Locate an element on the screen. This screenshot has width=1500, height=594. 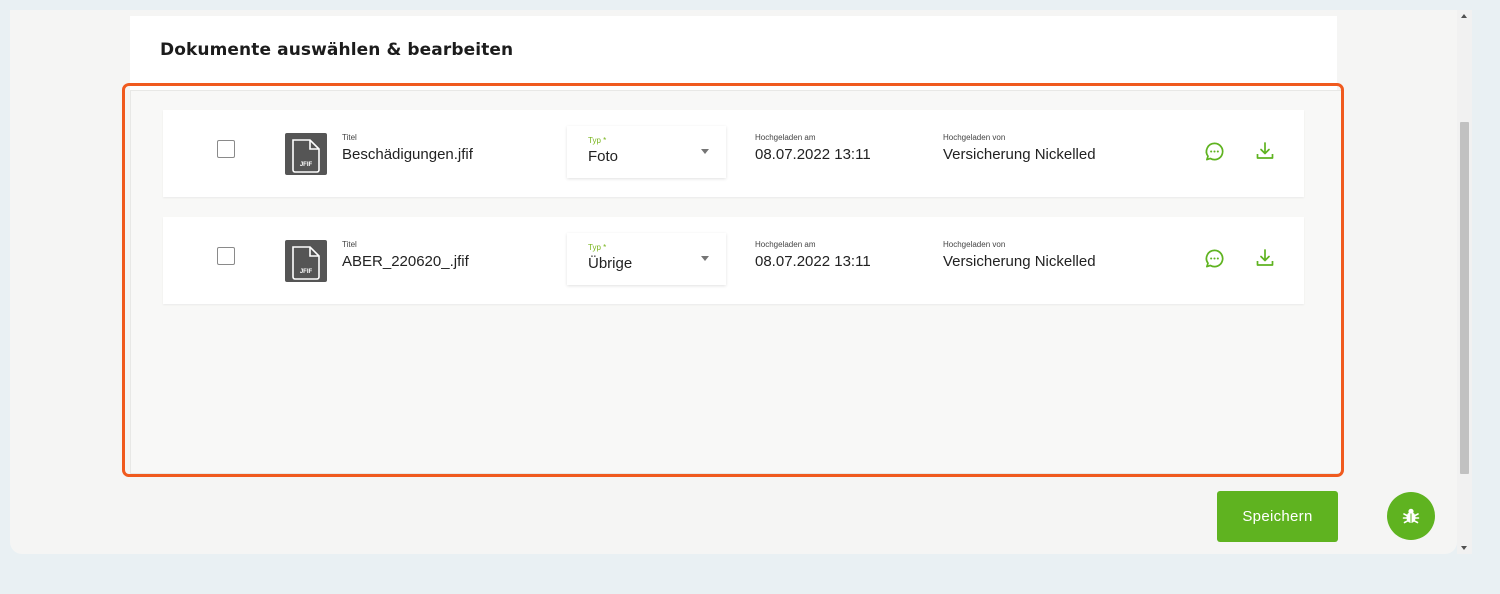
document-title: ABER_220620_.jfif is located at coordinates (405, 261).